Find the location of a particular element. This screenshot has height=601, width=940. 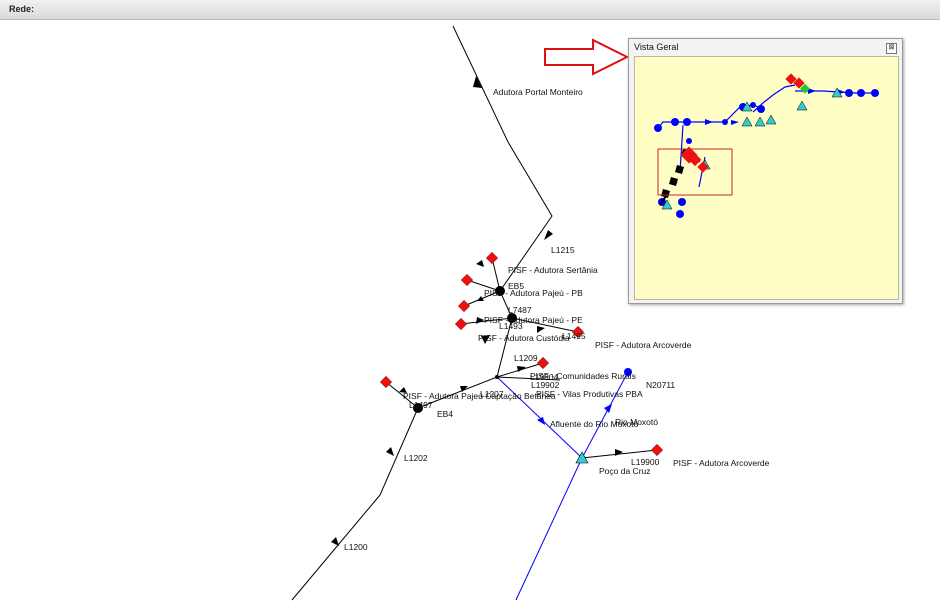

reservoir-pajeu-pe is located at coordinates (461, 324).